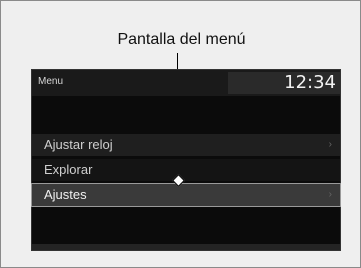  What do you see at coordinates (186, 195) in the screenshot?
I see `menu-item-ajustes: Ajustes ›` at bounding box center [186, 195].